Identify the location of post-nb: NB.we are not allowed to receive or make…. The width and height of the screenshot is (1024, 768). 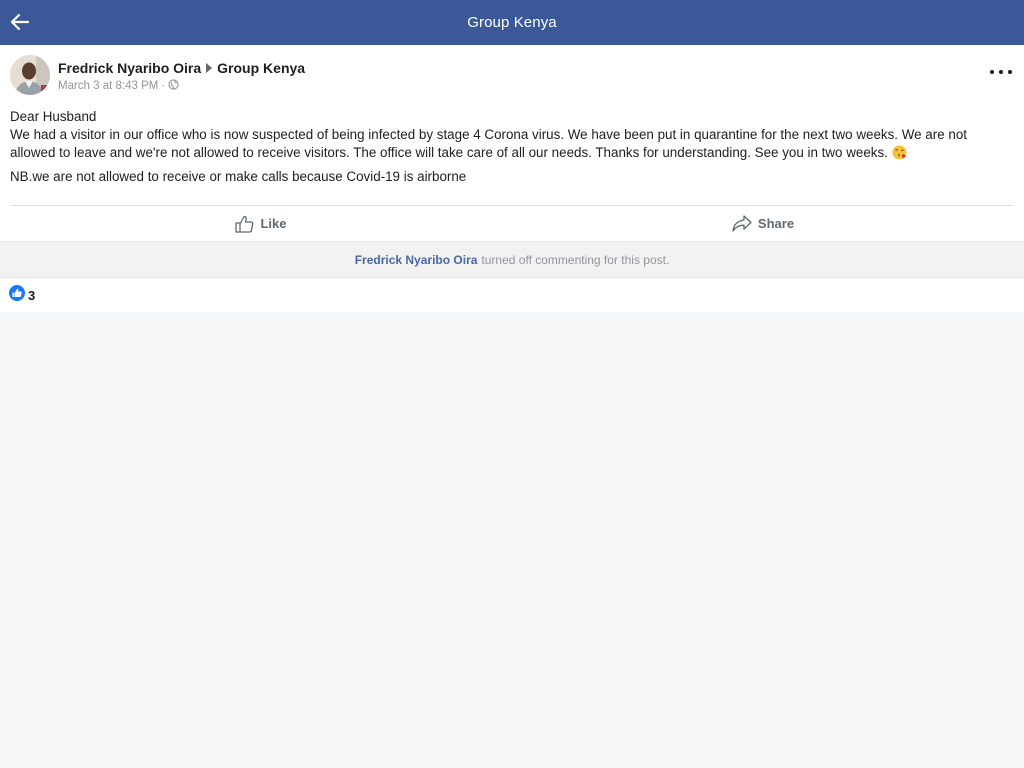
(238, 176).